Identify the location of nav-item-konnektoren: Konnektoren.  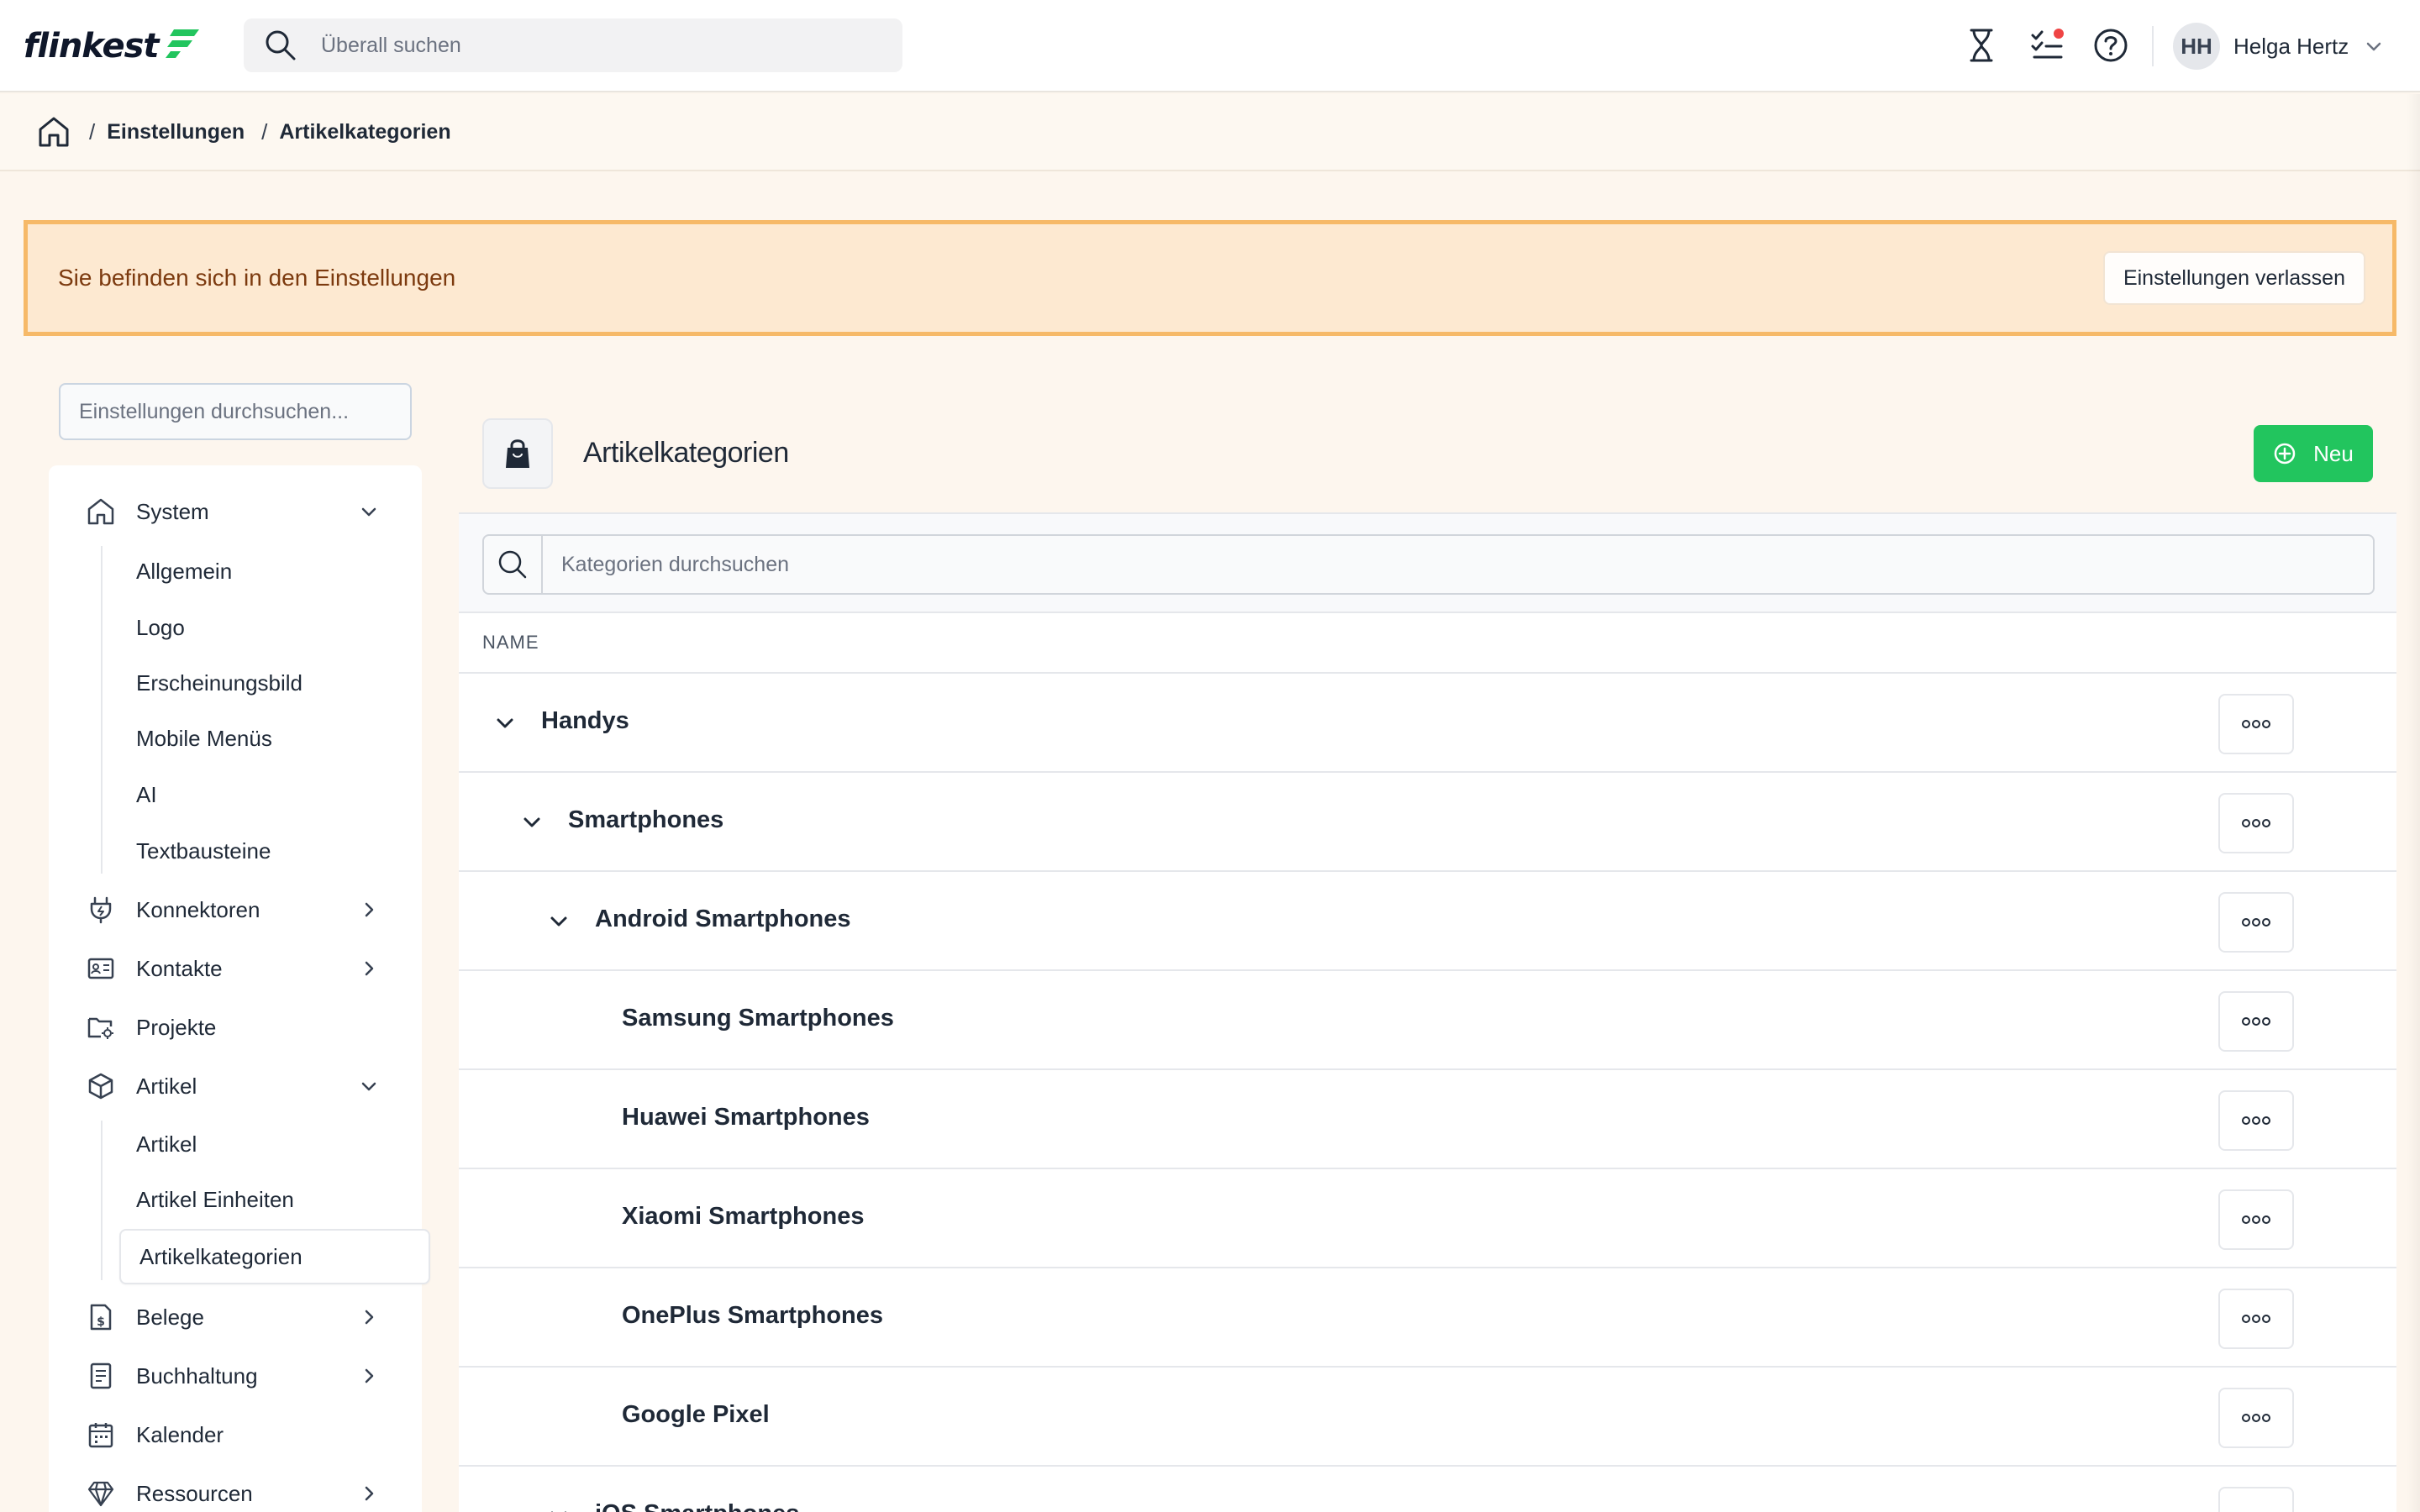
(235, 910).